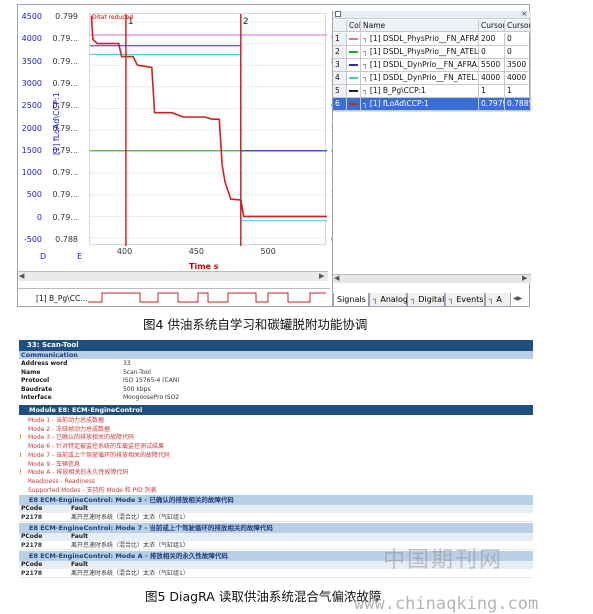 This screenshot has height=614, width=593. What do you see at coordinates (173, 276) in the screenshot?
I see `graph-scrollbar: ◀ ▶` at bounding box center [173, 276].